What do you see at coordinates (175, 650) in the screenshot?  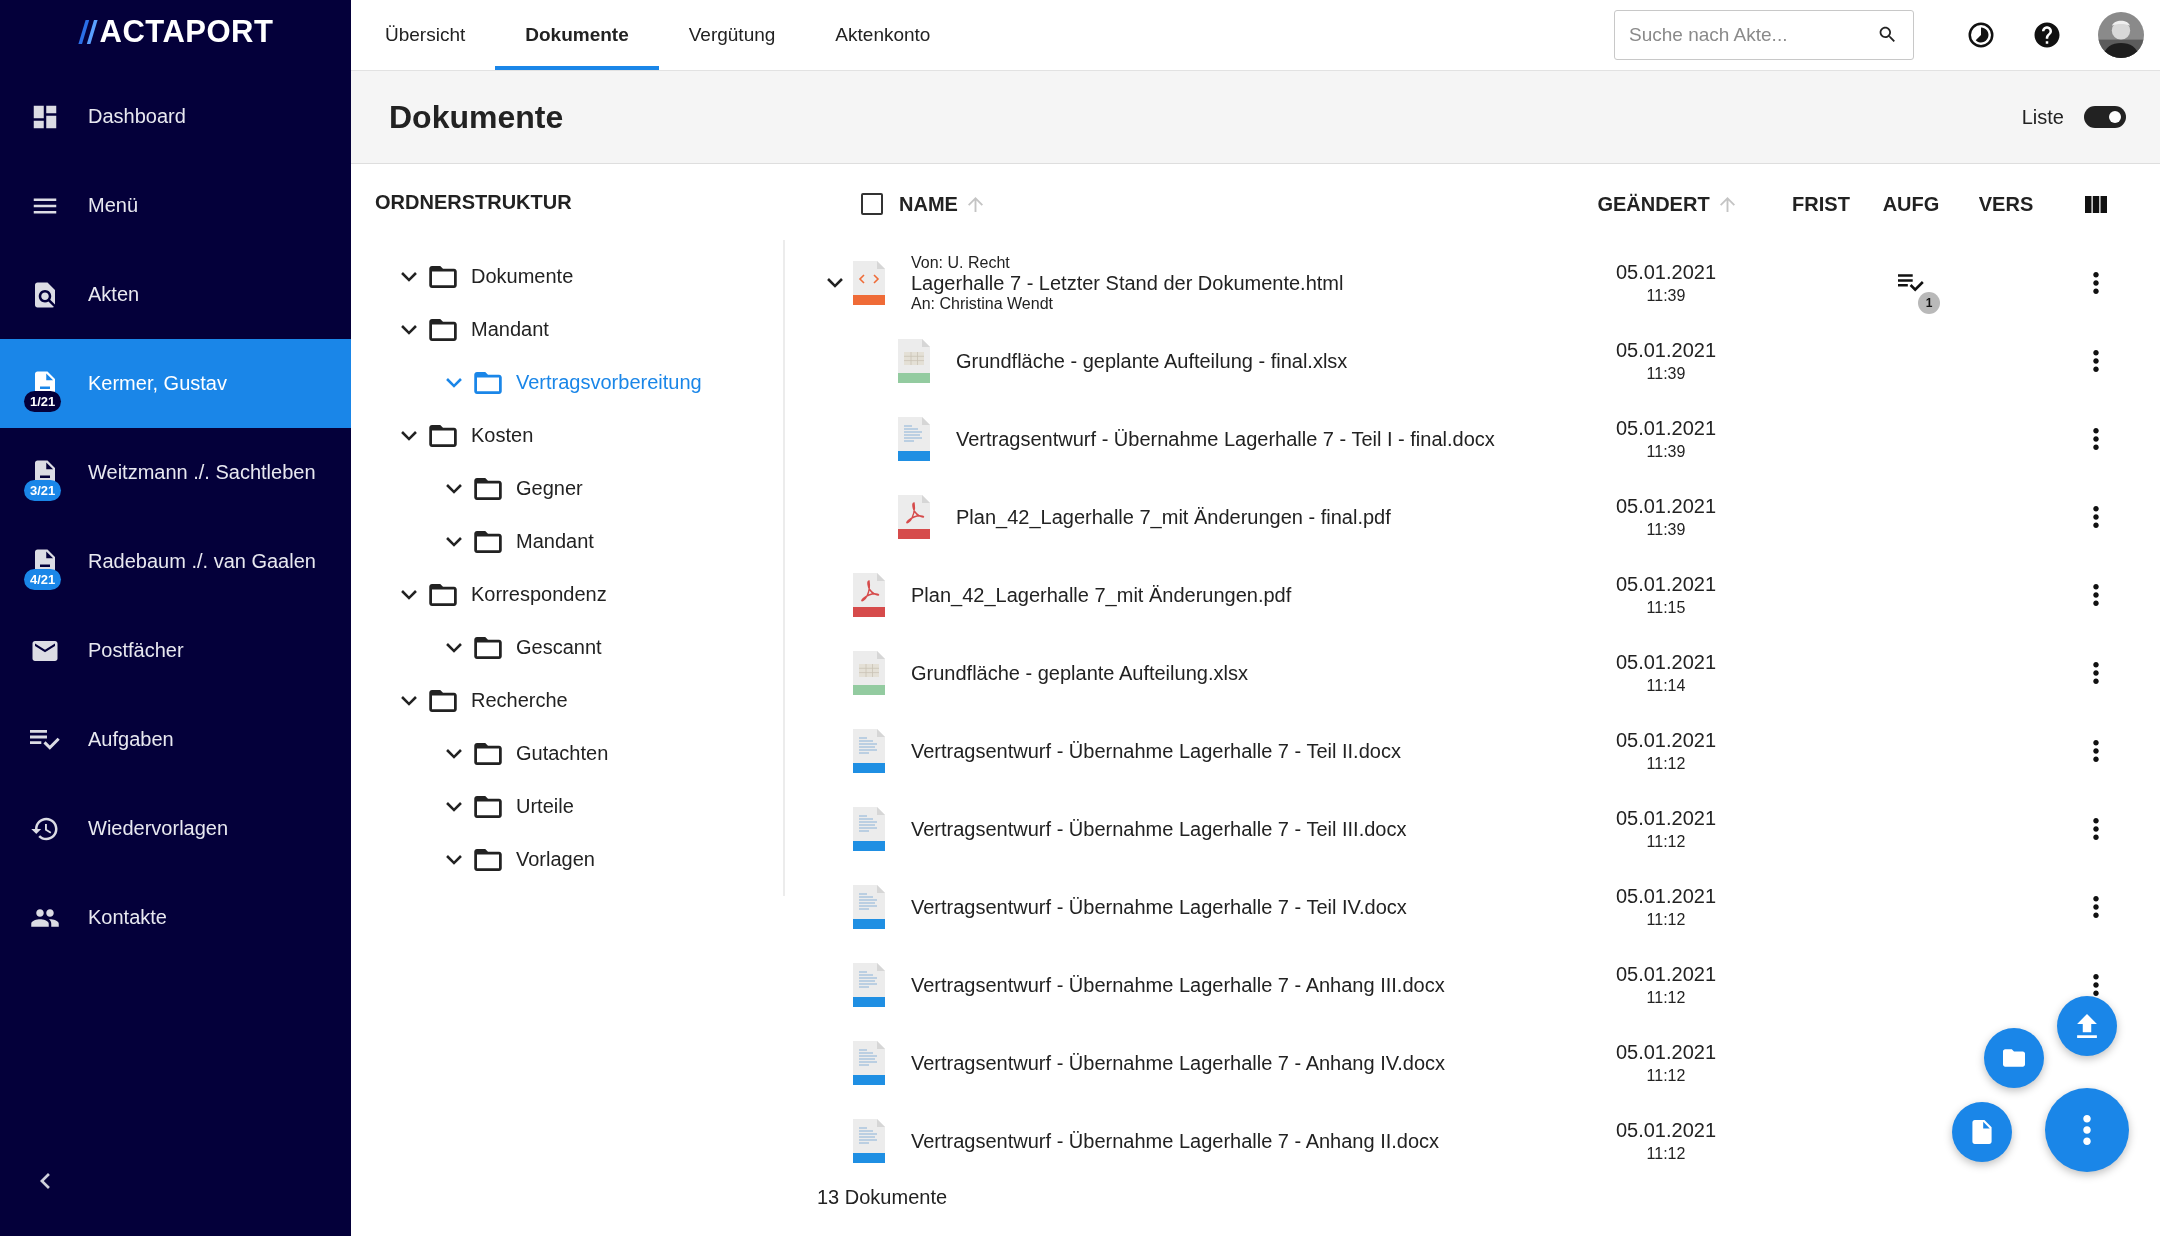 I see `sidebar-item: Postfächer` at bounding box center [175, 650].